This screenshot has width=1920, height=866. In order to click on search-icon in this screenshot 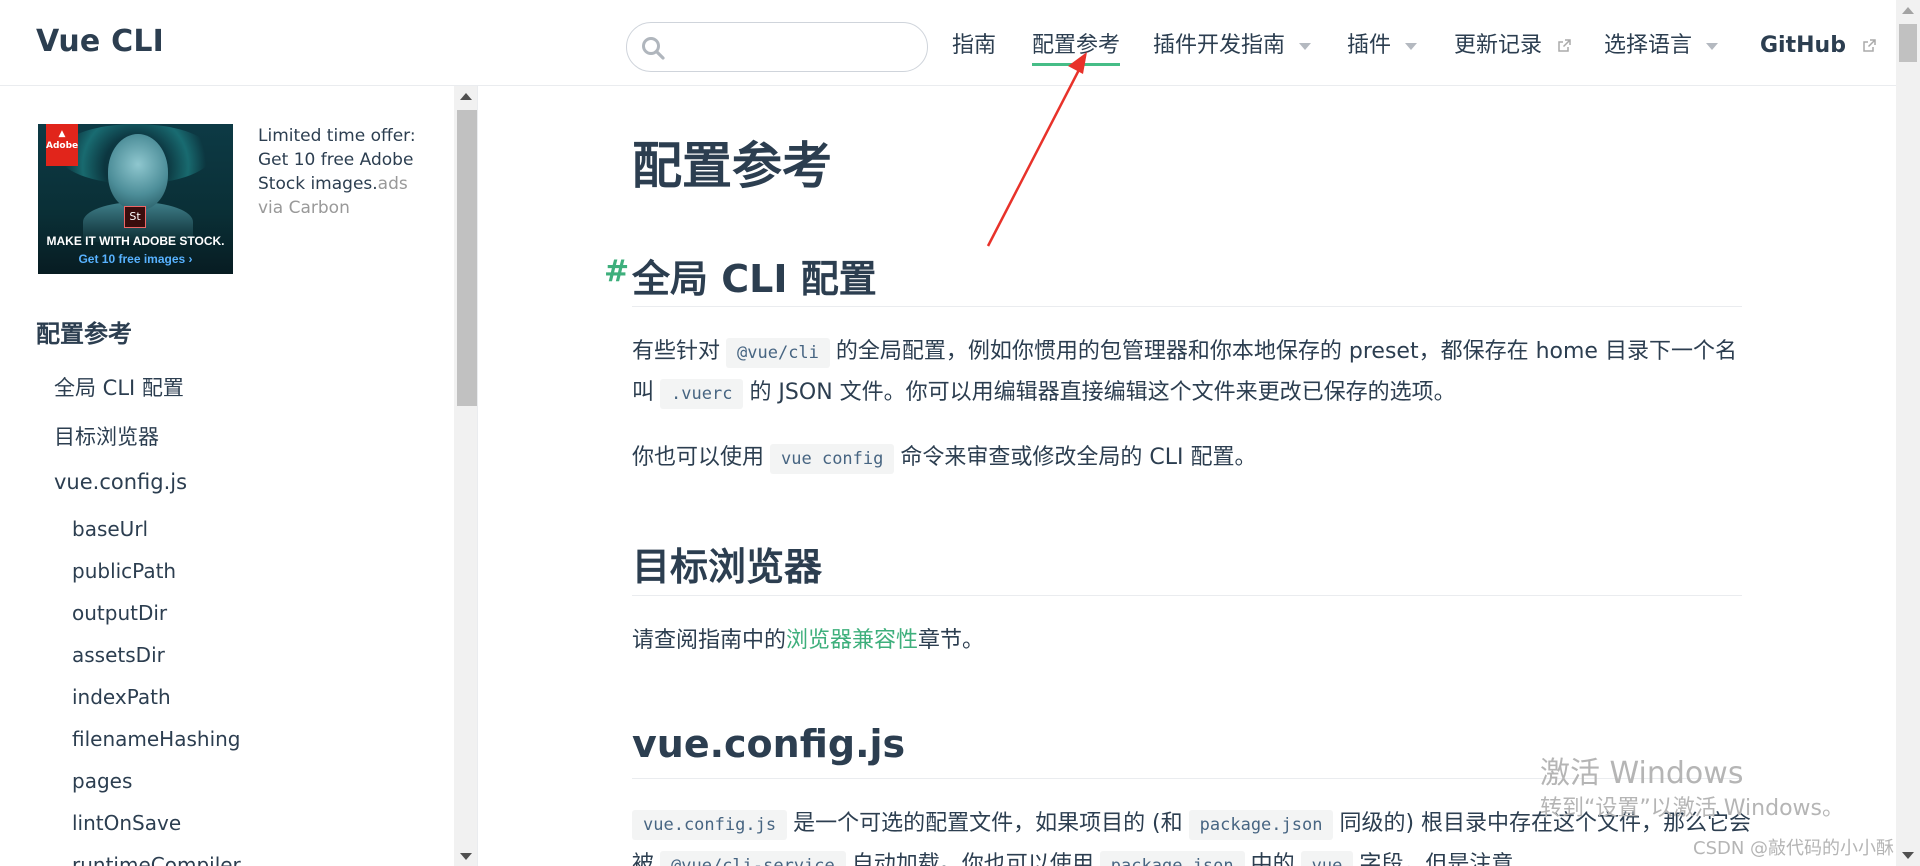, I will do `click(653, 48)`.